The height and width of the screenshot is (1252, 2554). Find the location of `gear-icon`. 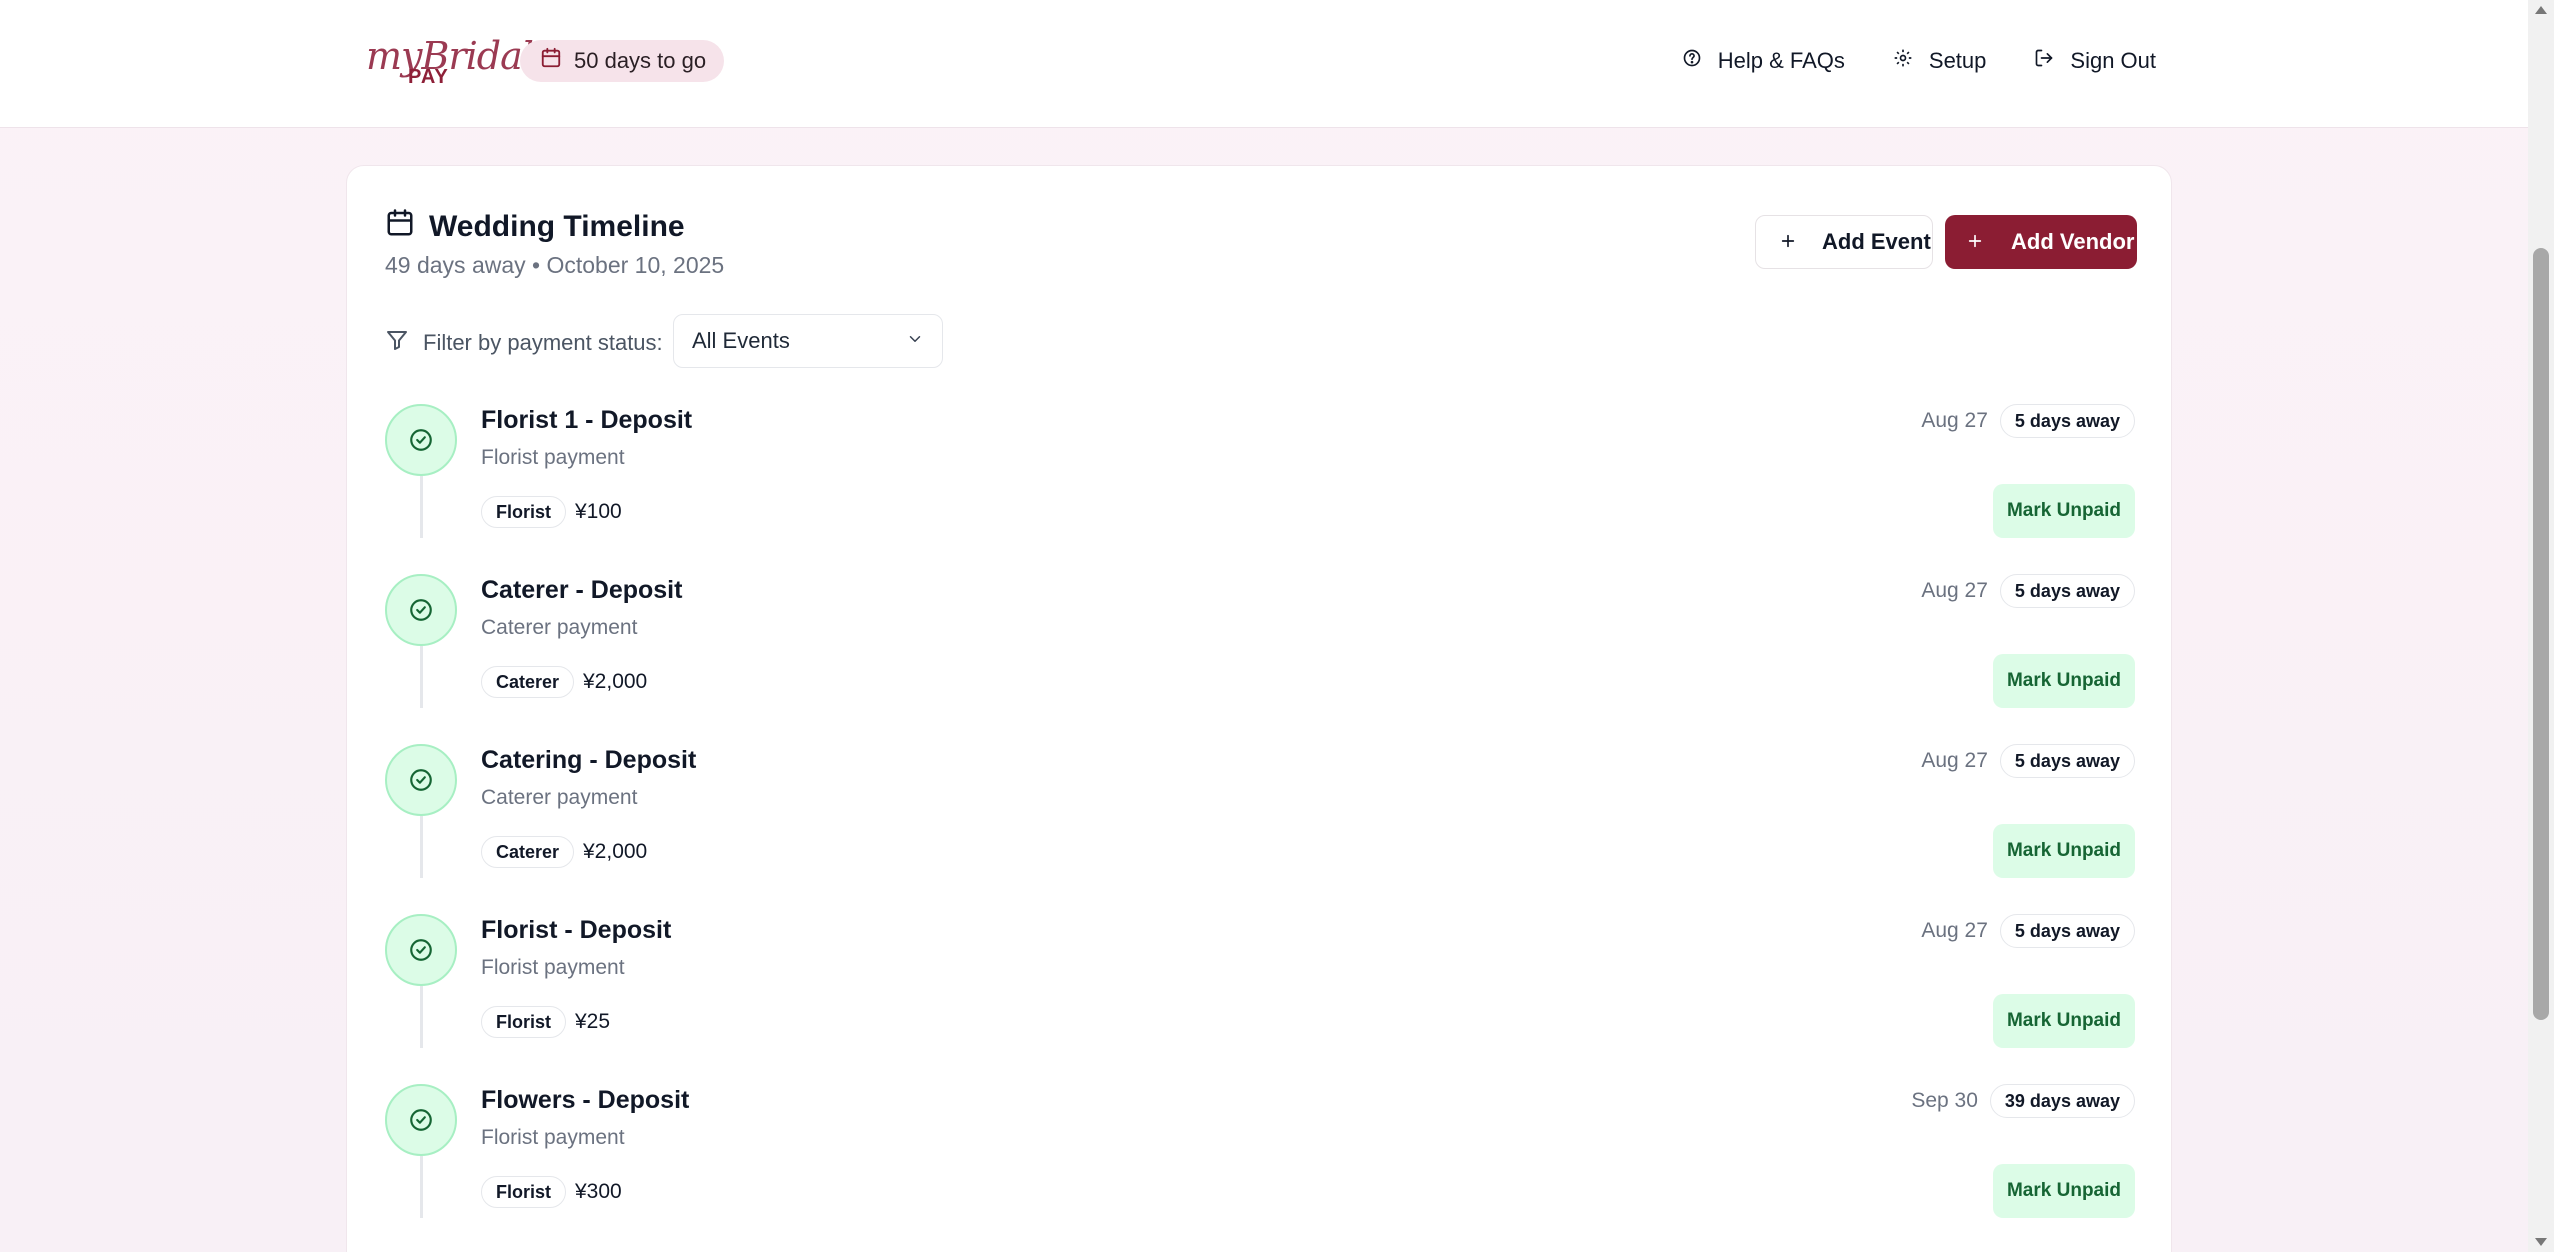

gear-icon is located at coordinates (1903, 61).